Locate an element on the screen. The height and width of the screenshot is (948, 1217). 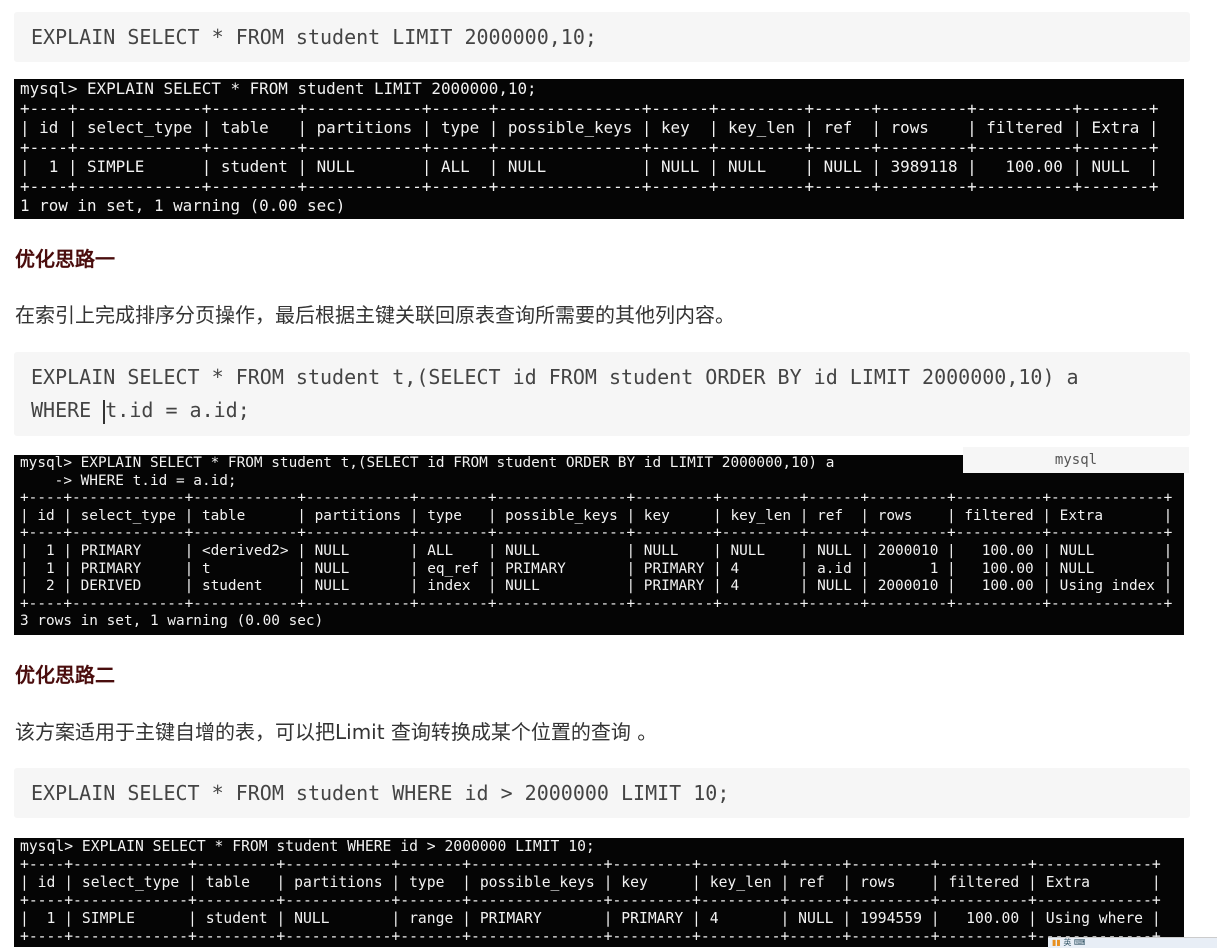
code-keyword: WHERE is located at coordinates (67, 410).